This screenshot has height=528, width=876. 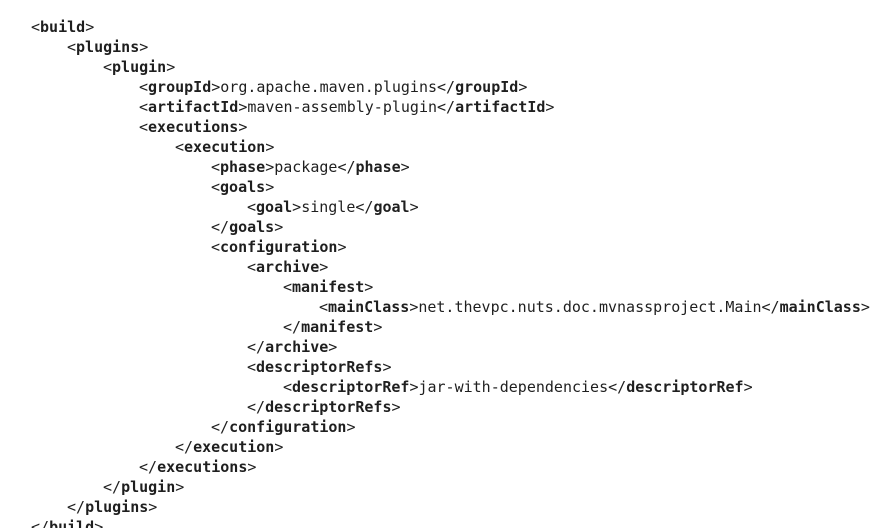 I want to click on code-line: < goals >, so click(x=453, y=187).